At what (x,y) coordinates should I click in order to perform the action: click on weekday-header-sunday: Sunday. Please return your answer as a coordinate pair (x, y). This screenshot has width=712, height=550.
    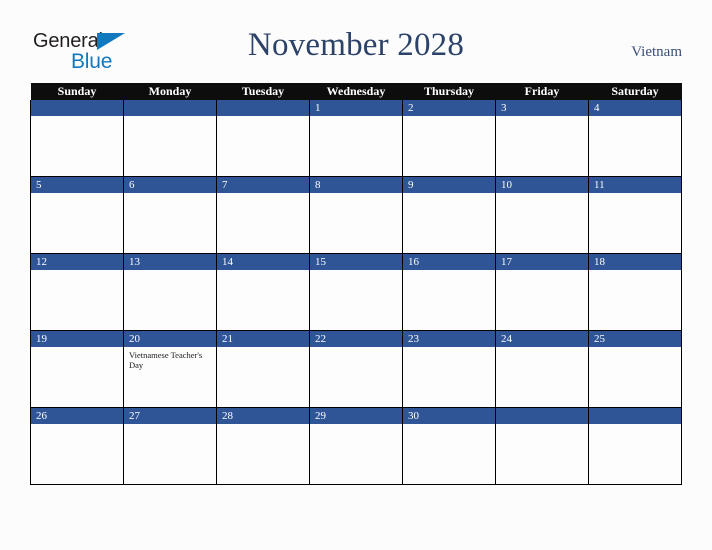
    Looking at the image, I should click on (77, 91).